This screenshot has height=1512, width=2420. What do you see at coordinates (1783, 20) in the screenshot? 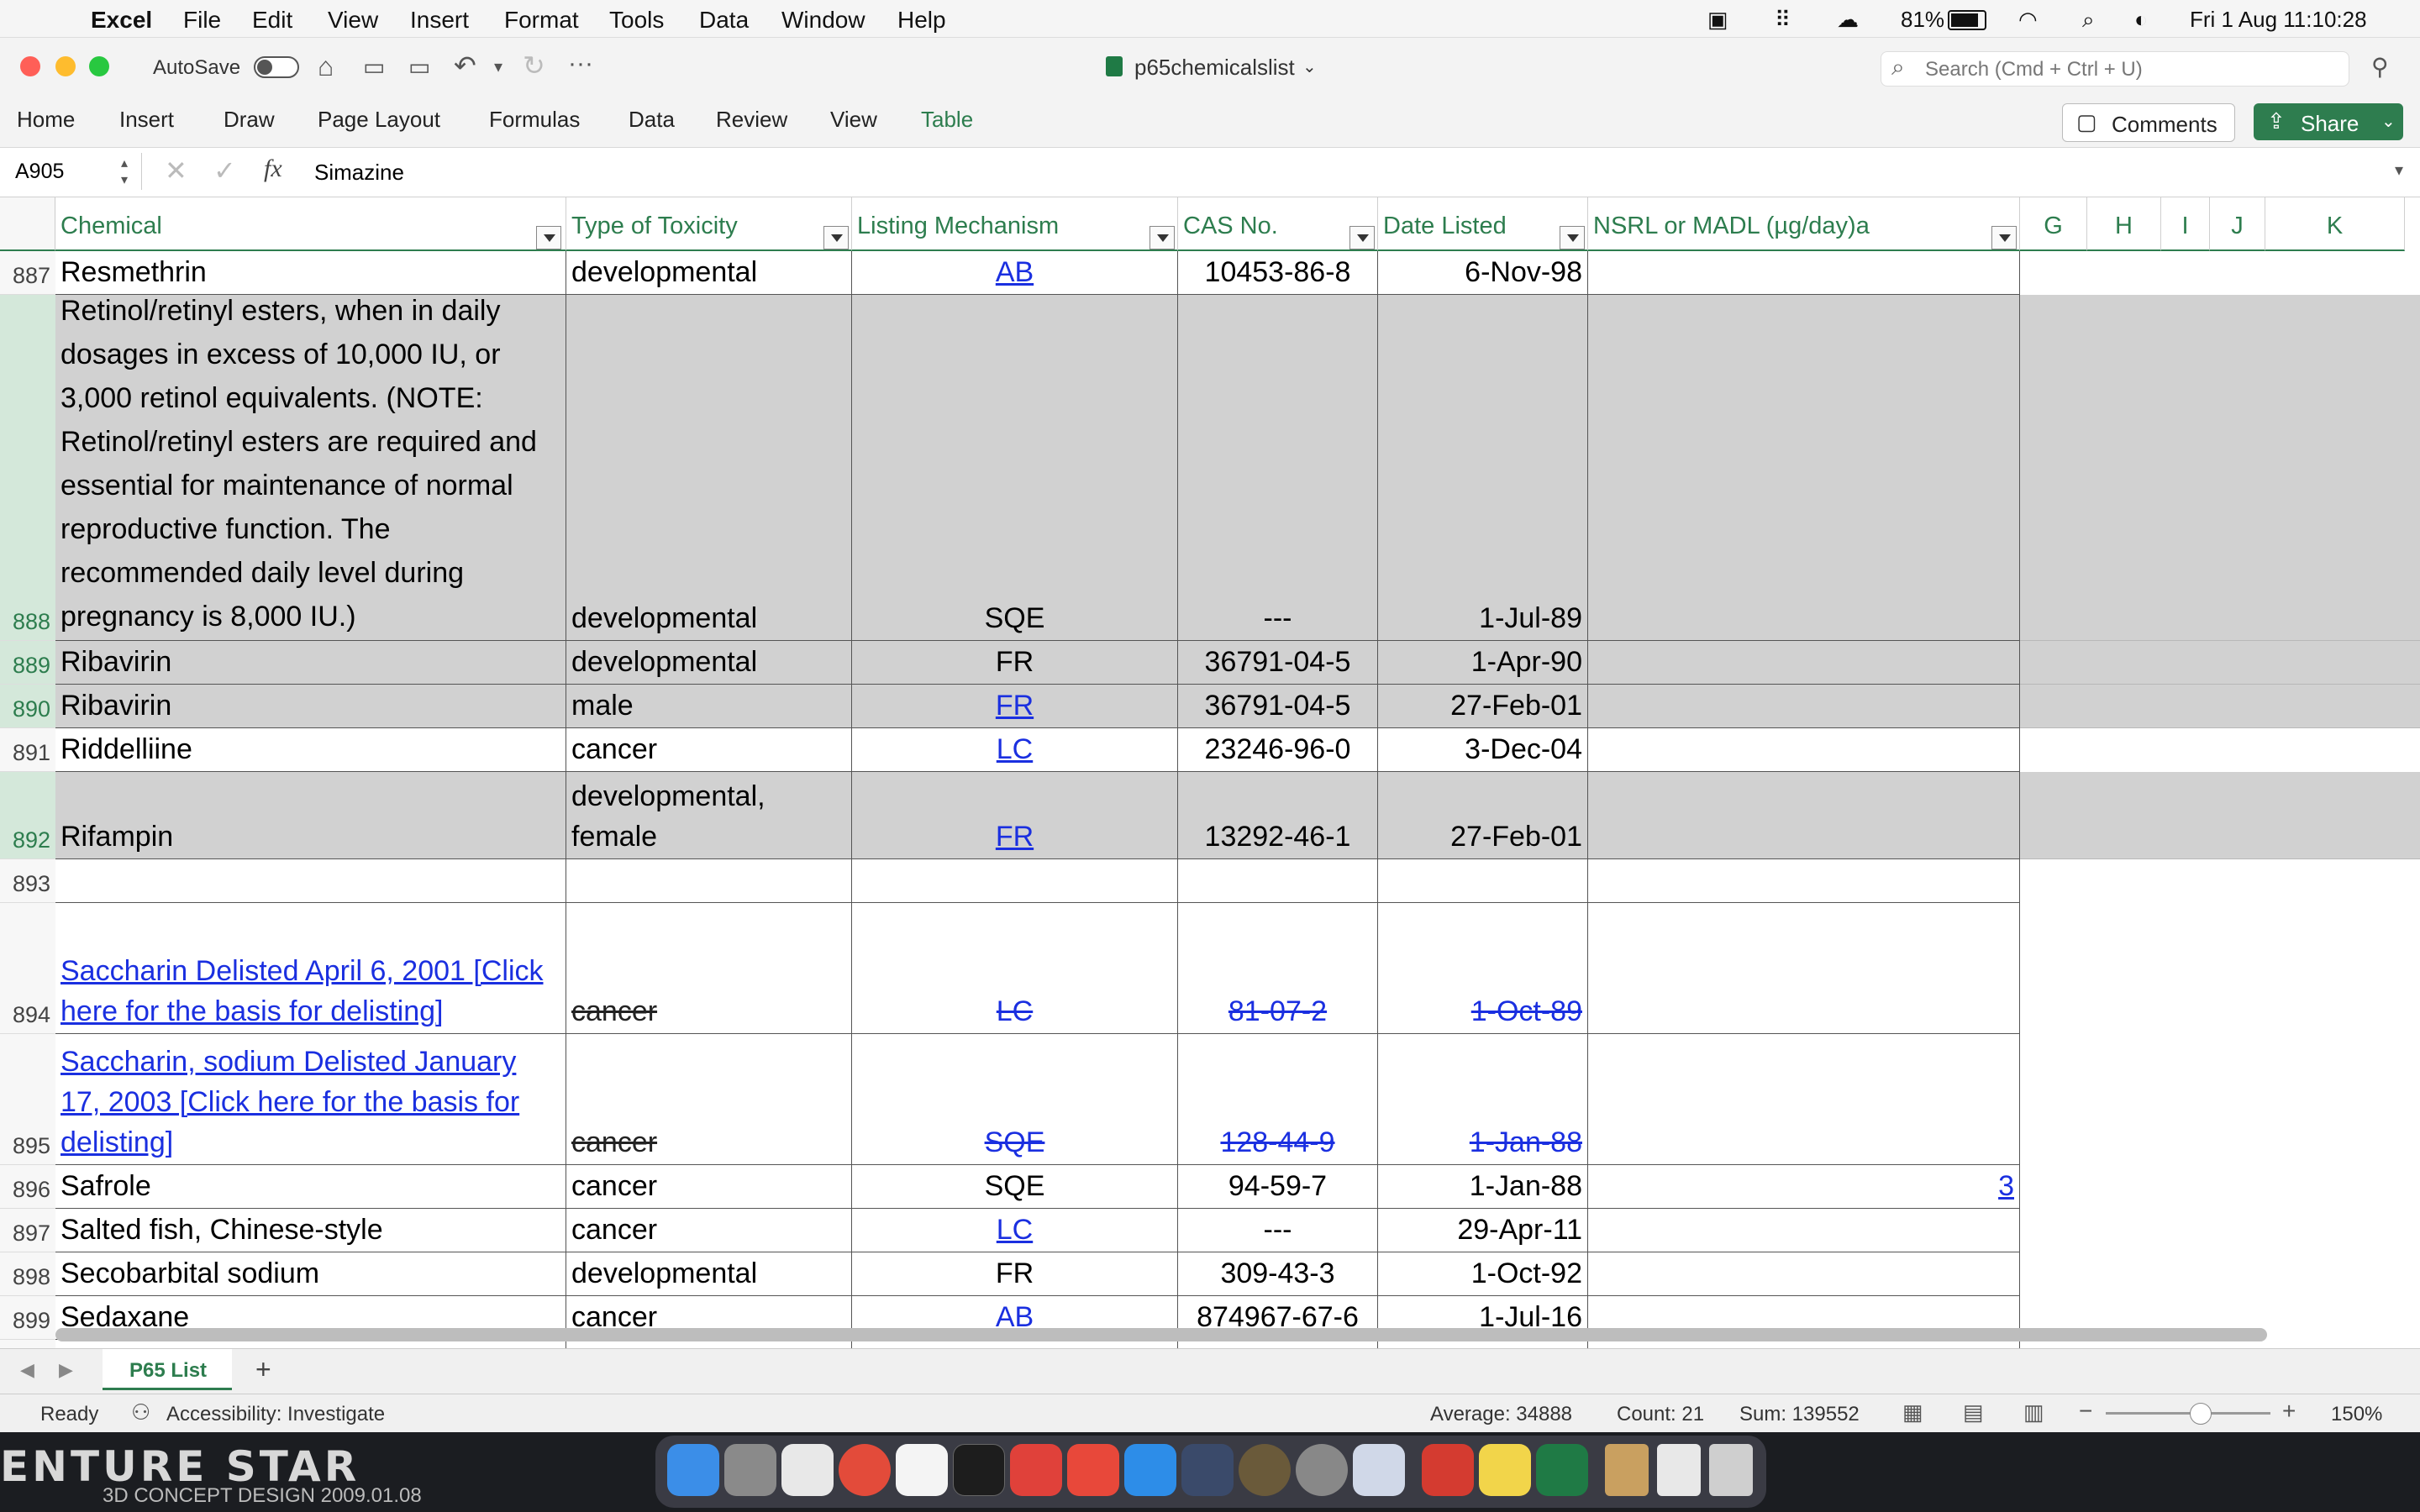
I see `grid-icon: ⠿` at bounding box center [1783, 20].